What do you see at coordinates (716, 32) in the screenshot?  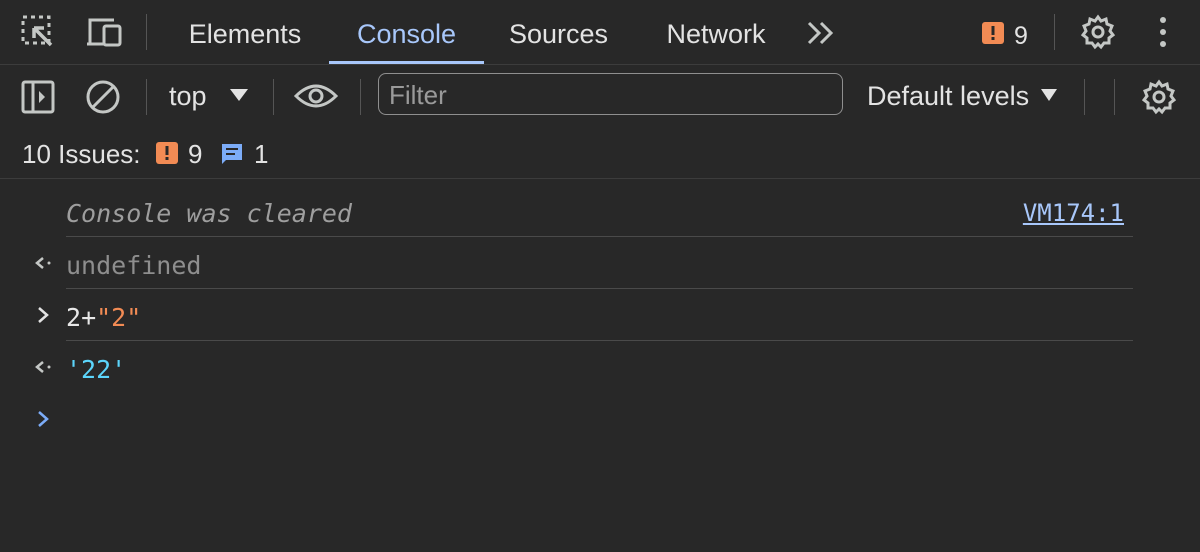 I see `tab-network: Network` at bounding box center [716, 32].